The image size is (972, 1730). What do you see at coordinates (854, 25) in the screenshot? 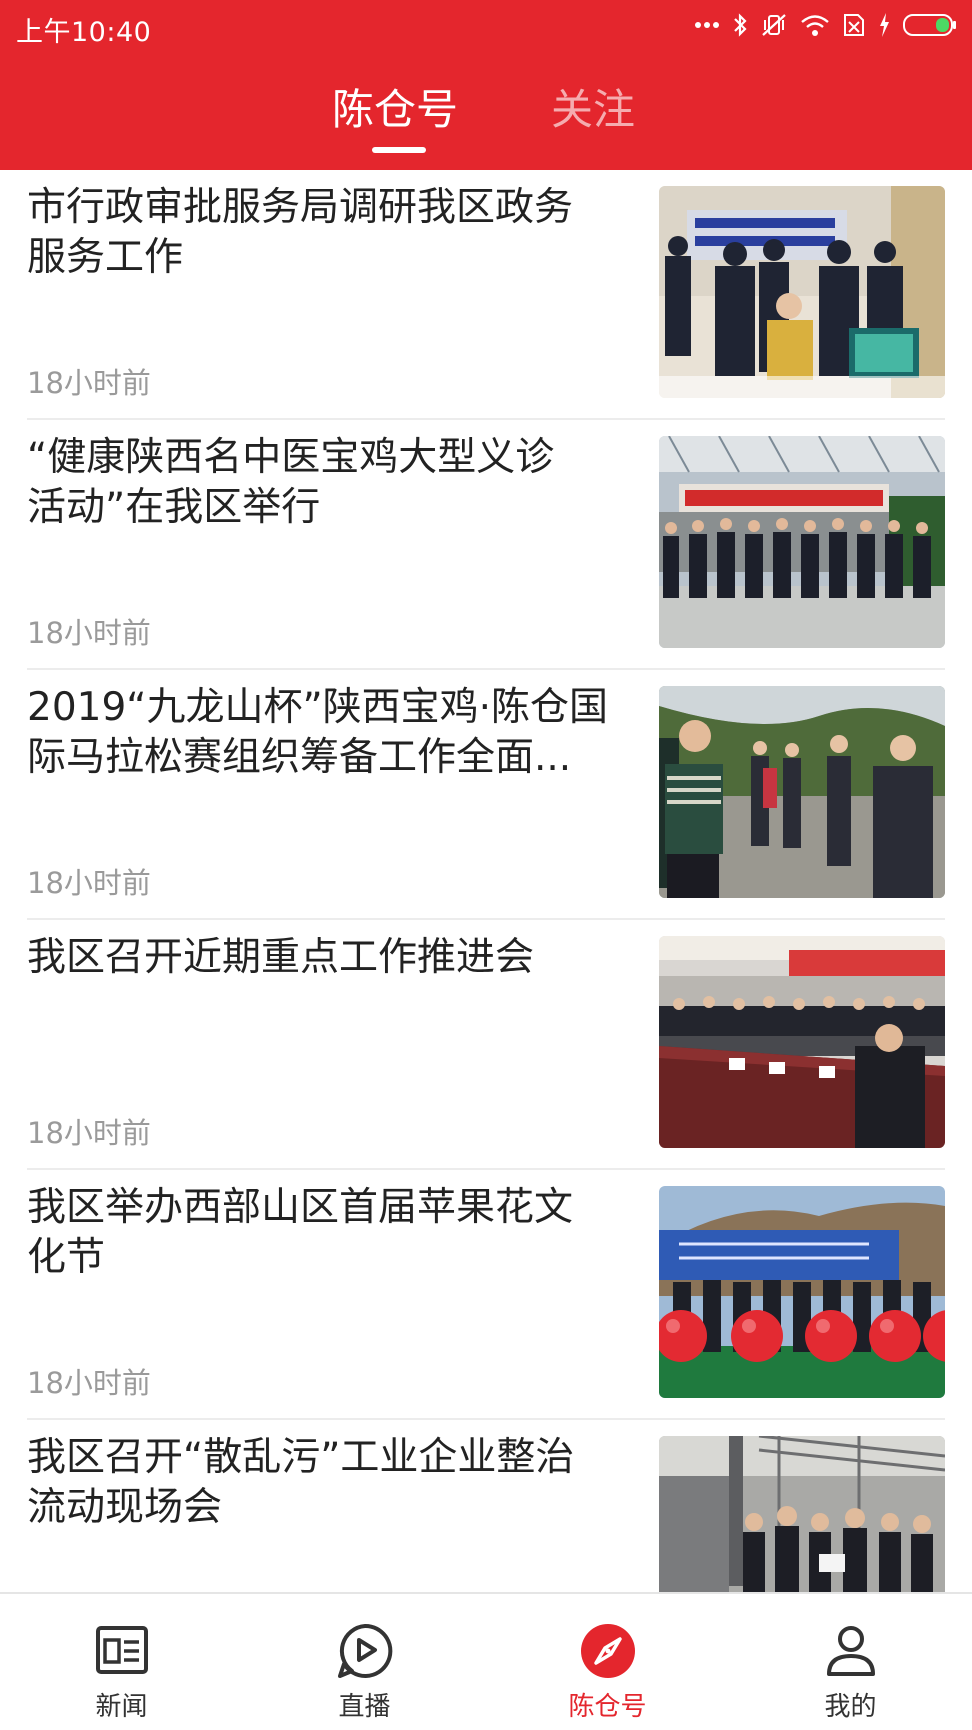
I see `no-sim-icon` at bounding box center [854, 25].